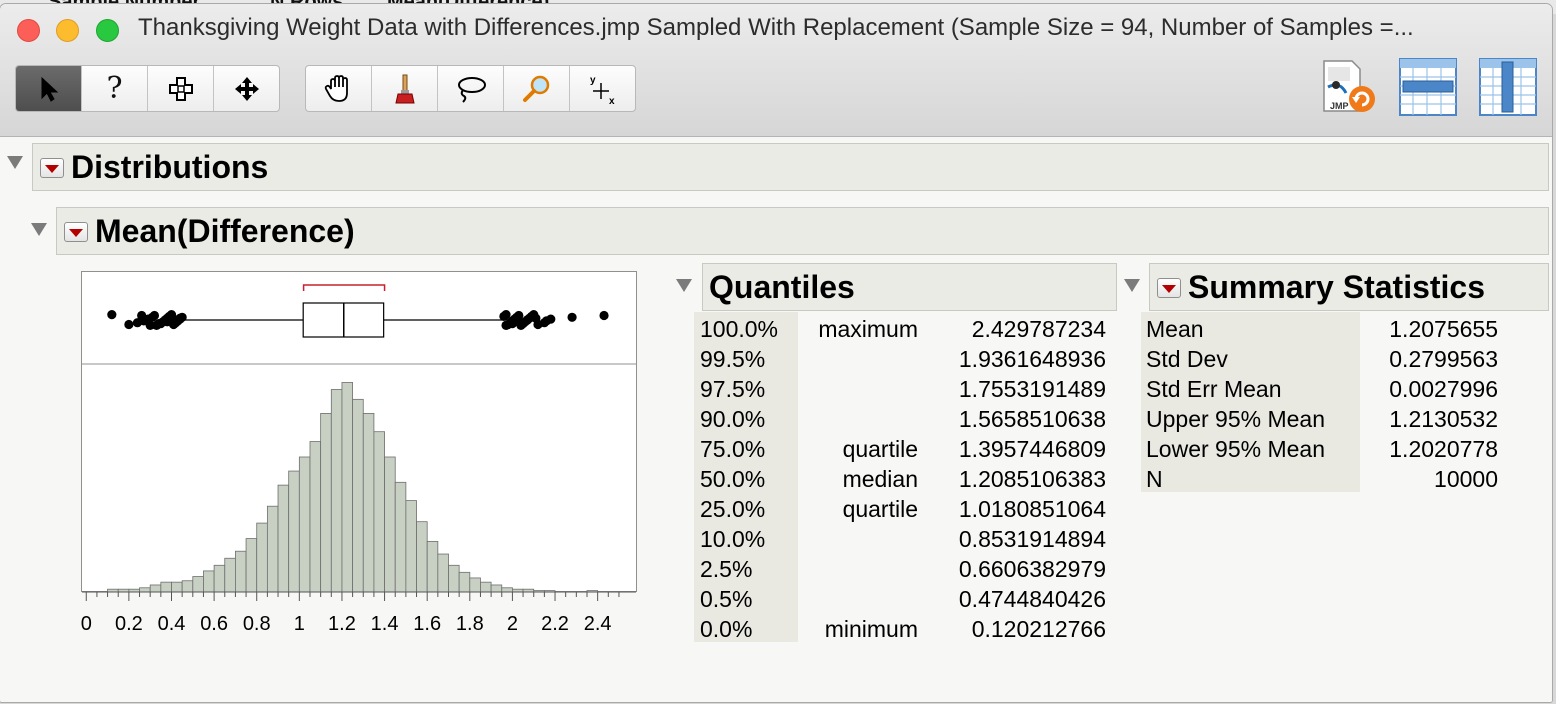 This screenshot has width=1556, height=704. Describe the element at coordinates (512, 624) in the screenshot. I see `x-tick-label: 2` at that location.